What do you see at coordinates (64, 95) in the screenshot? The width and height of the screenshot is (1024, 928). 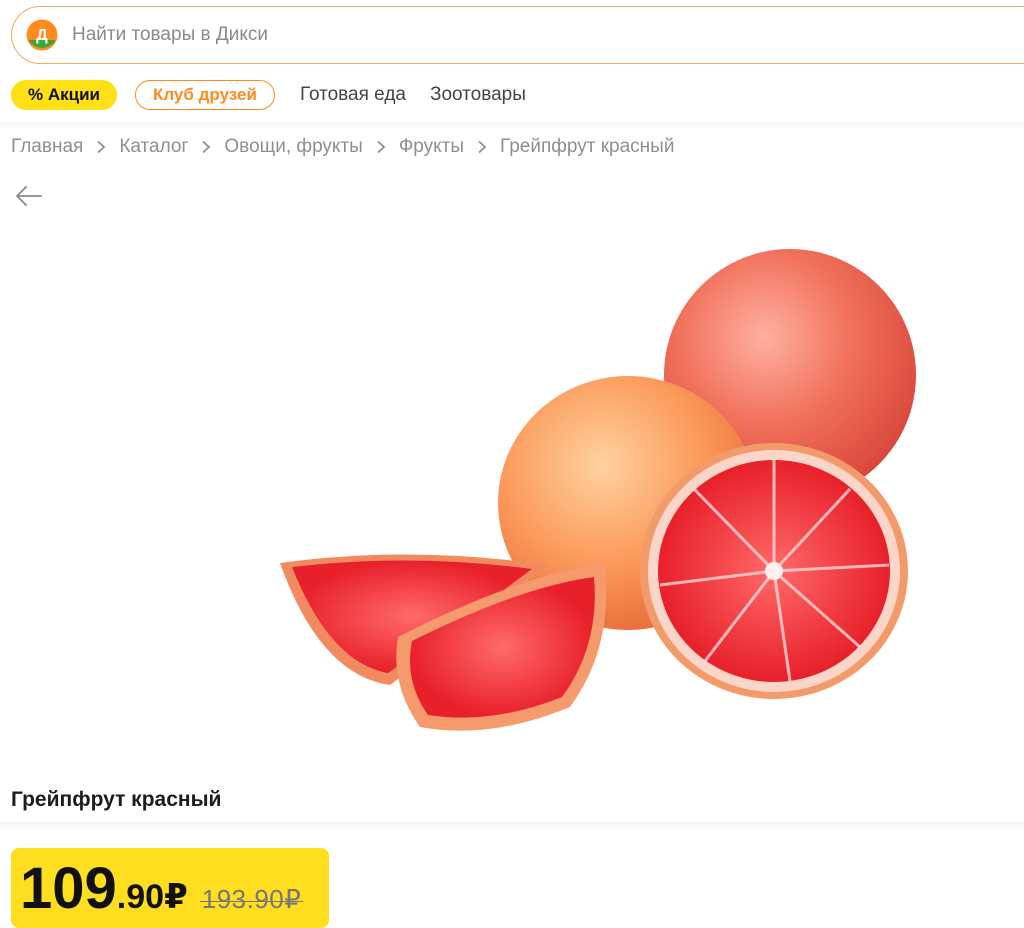 I see `promo-chip: % Акции` at bounding box center [64, 95].